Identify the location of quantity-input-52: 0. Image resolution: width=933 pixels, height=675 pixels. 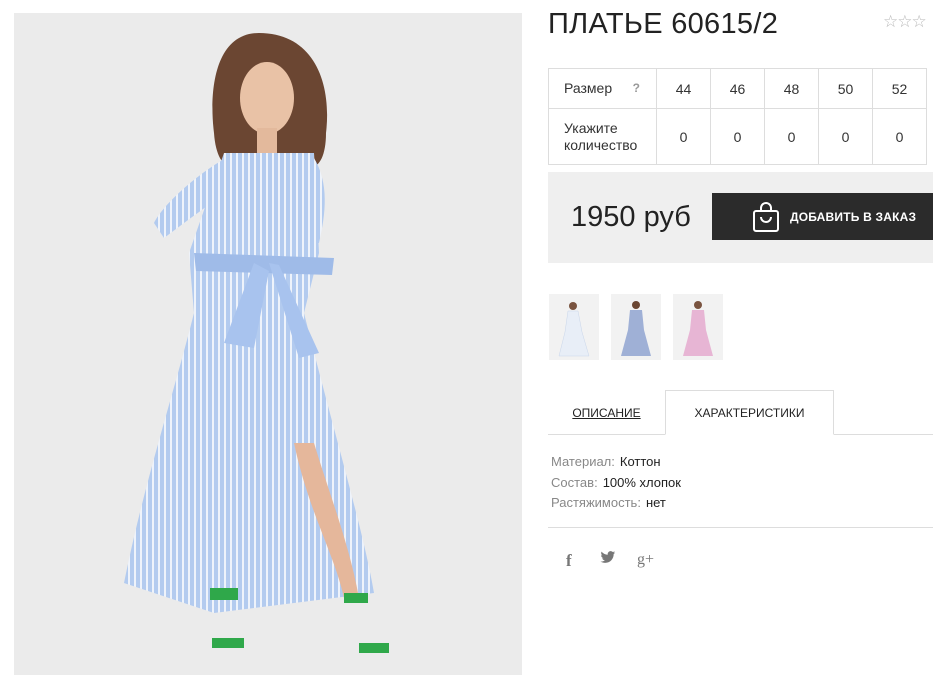
(899, 136).